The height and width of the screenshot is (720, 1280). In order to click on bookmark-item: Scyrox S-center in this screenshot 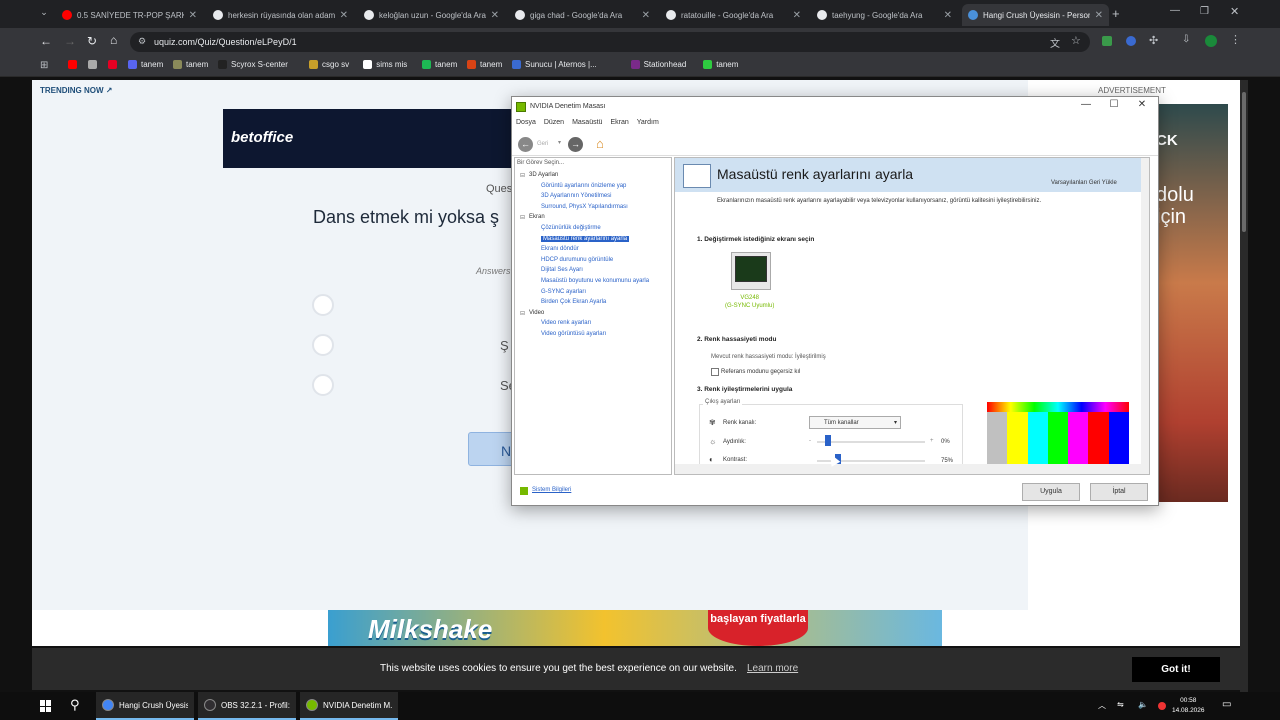, I will do `click(253, 64)`.